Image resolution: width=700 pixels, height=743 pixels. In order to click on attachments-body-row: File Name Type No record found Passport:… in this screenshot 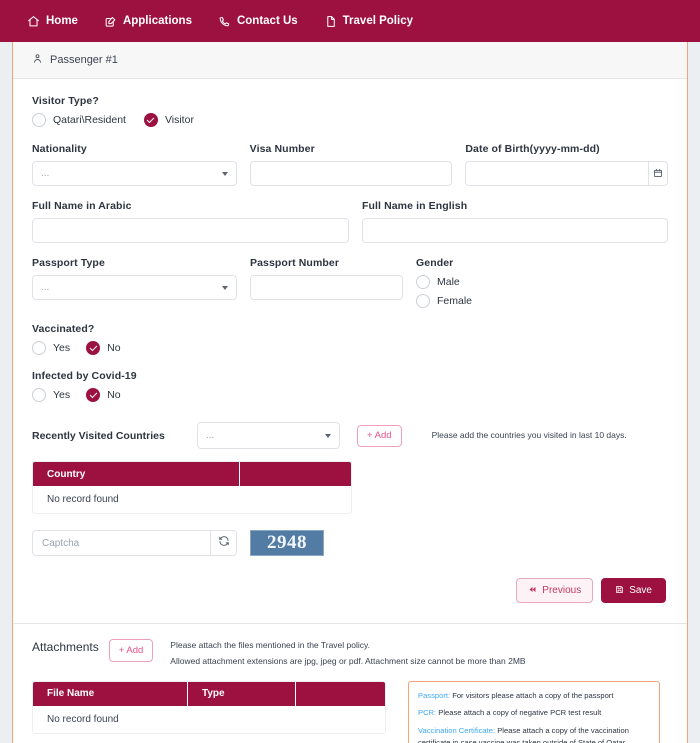, I will do `click(350, 711)`.